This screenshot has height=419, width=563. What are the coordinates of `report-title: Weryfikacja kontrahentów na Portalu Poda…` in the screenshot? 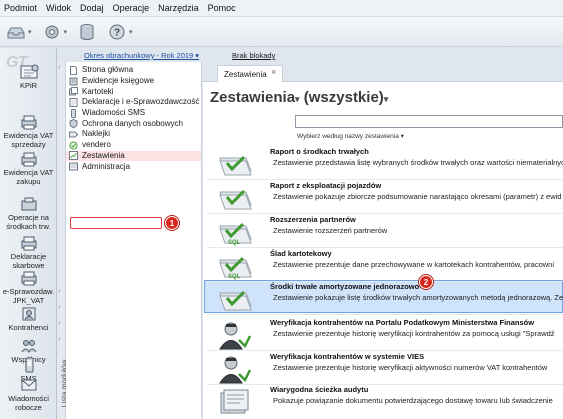 It's located at (402, 322).